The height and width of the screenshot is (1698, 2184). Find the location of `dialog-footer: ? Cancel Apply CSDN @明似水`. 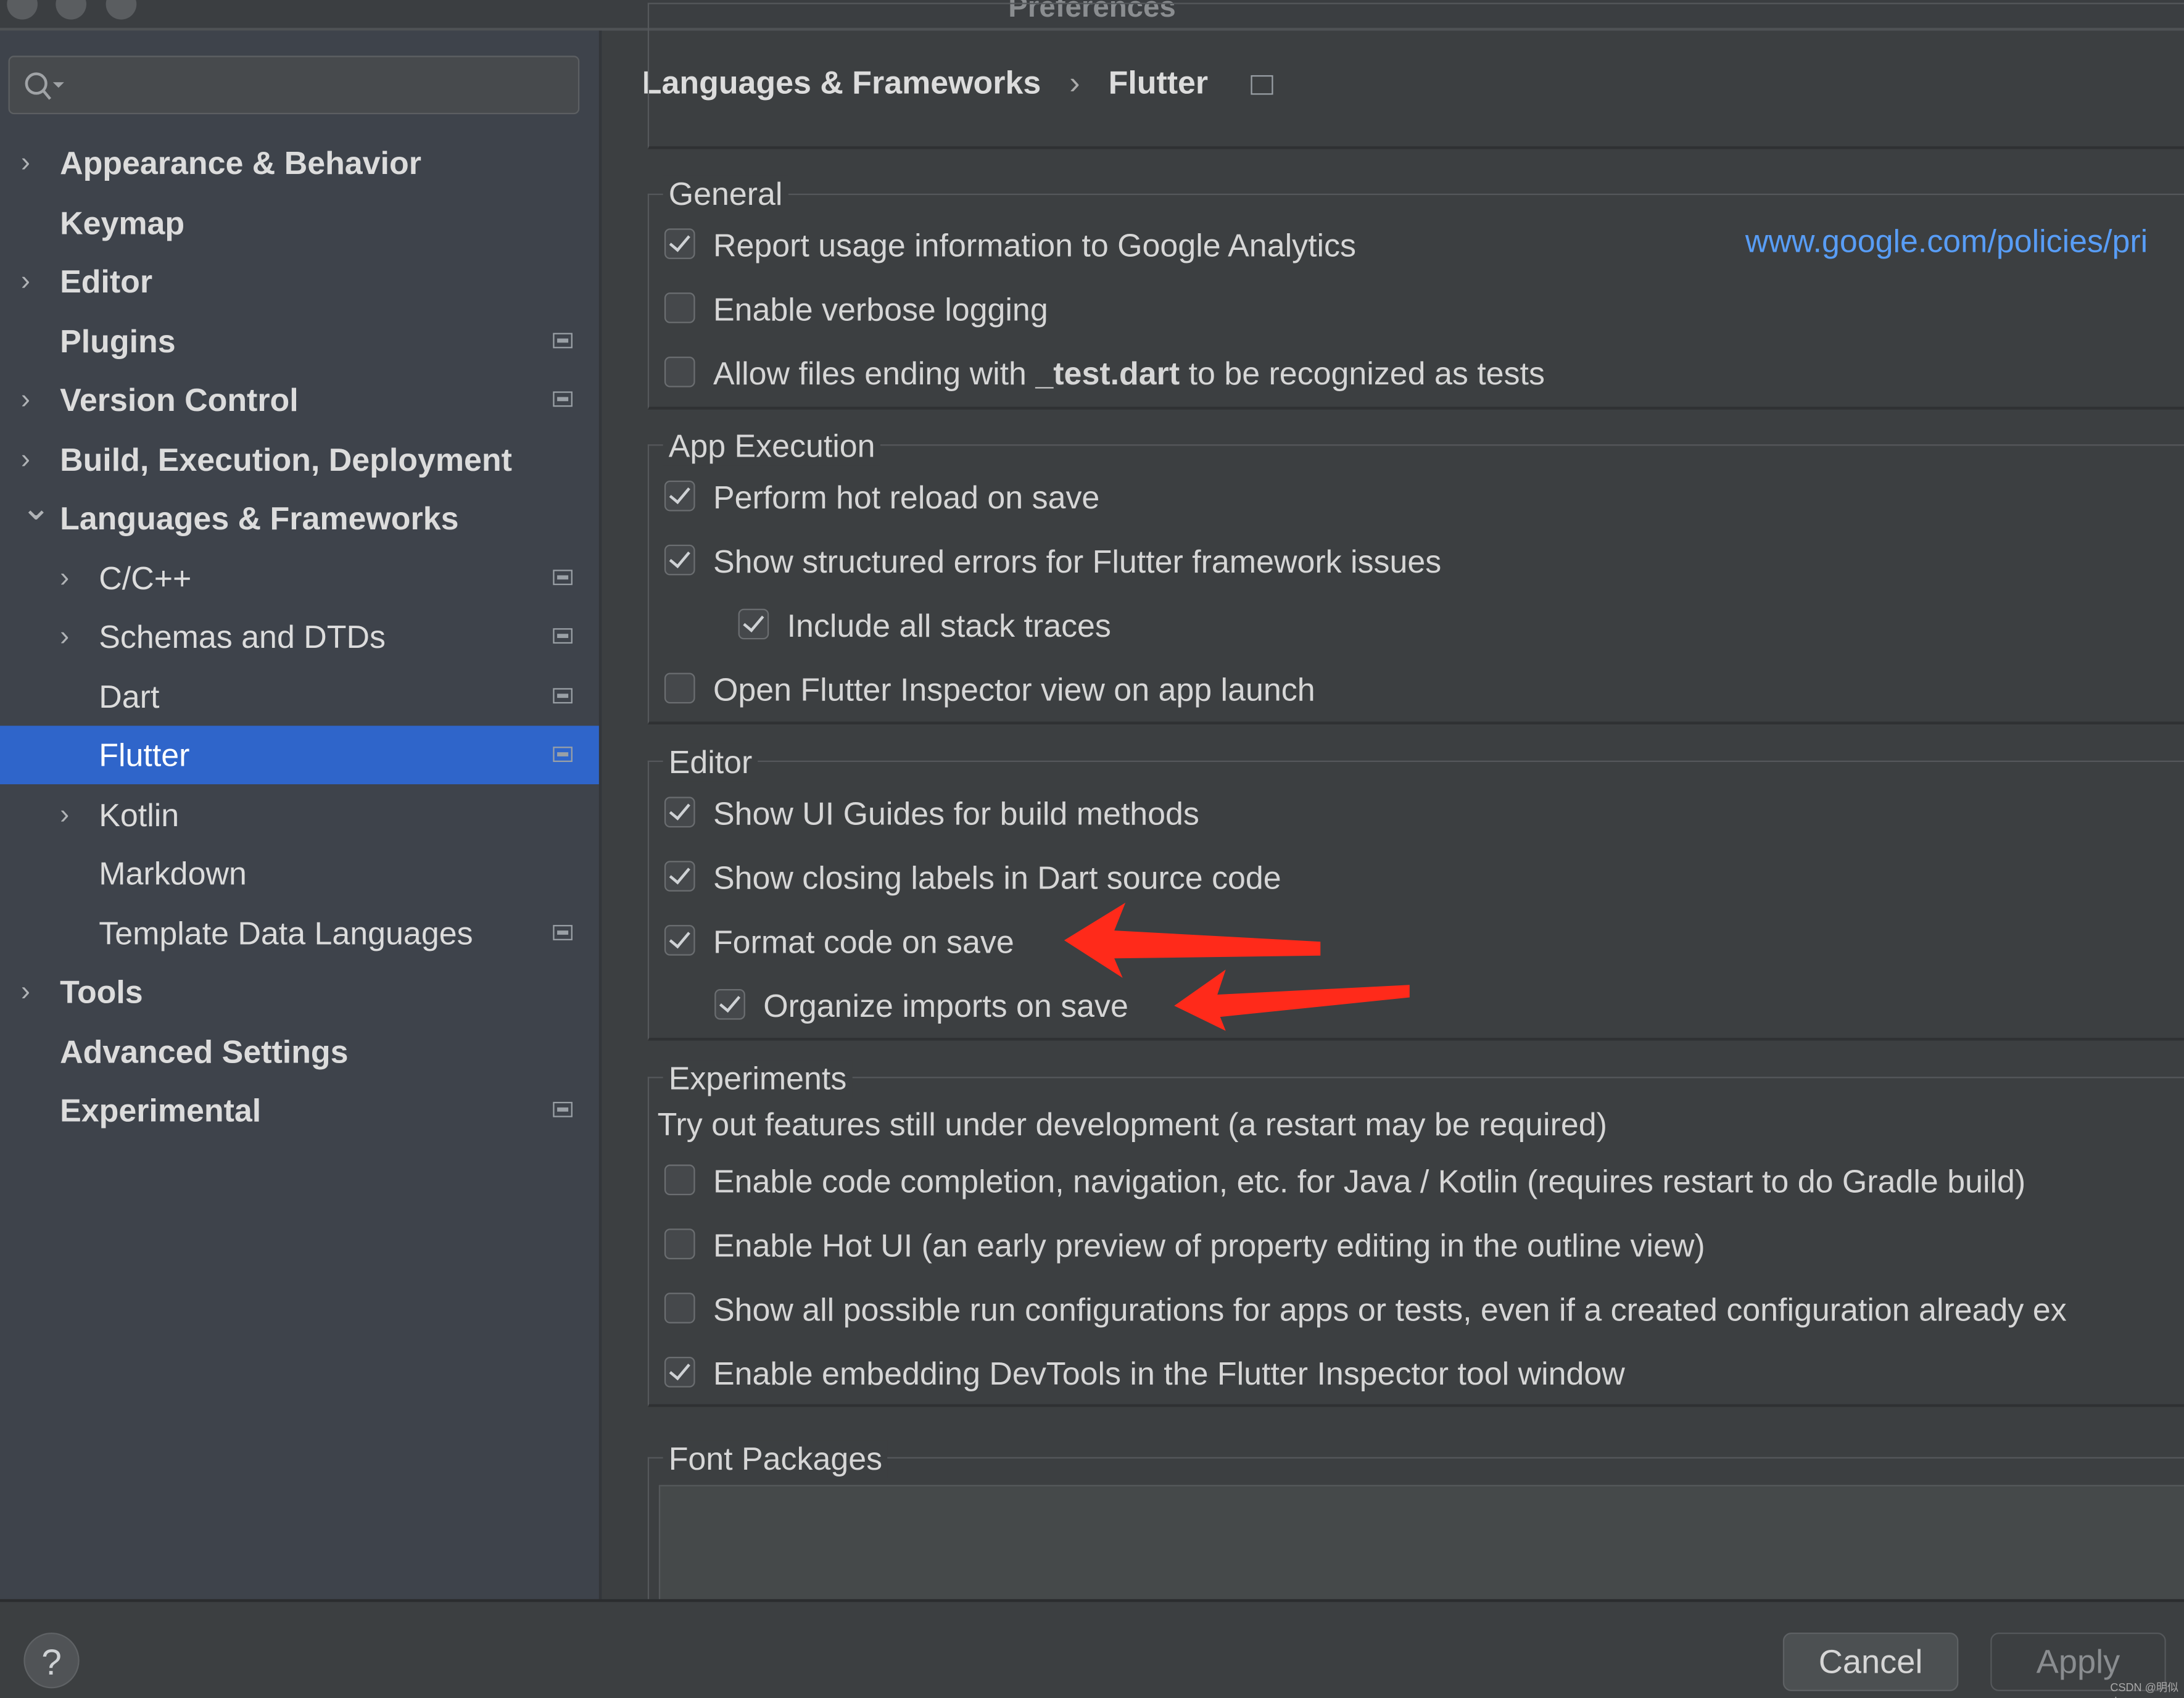

dialog-footer: ? Cancel Apply CSDN @明似水 is located at coordinates (1092, 1648).